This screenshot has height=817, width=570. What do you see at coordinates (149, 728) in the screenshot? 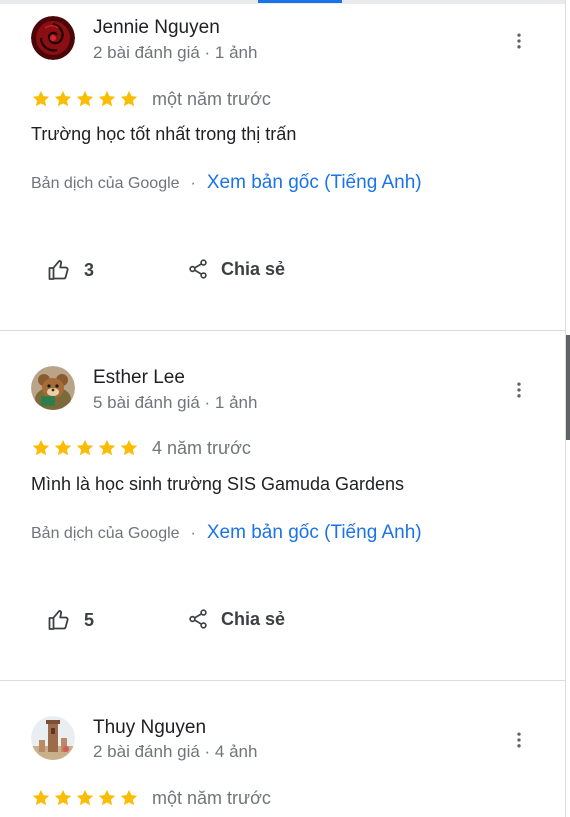
I see `reviewer-name: Thuy Nguyen` at bounding box center [149, 728].